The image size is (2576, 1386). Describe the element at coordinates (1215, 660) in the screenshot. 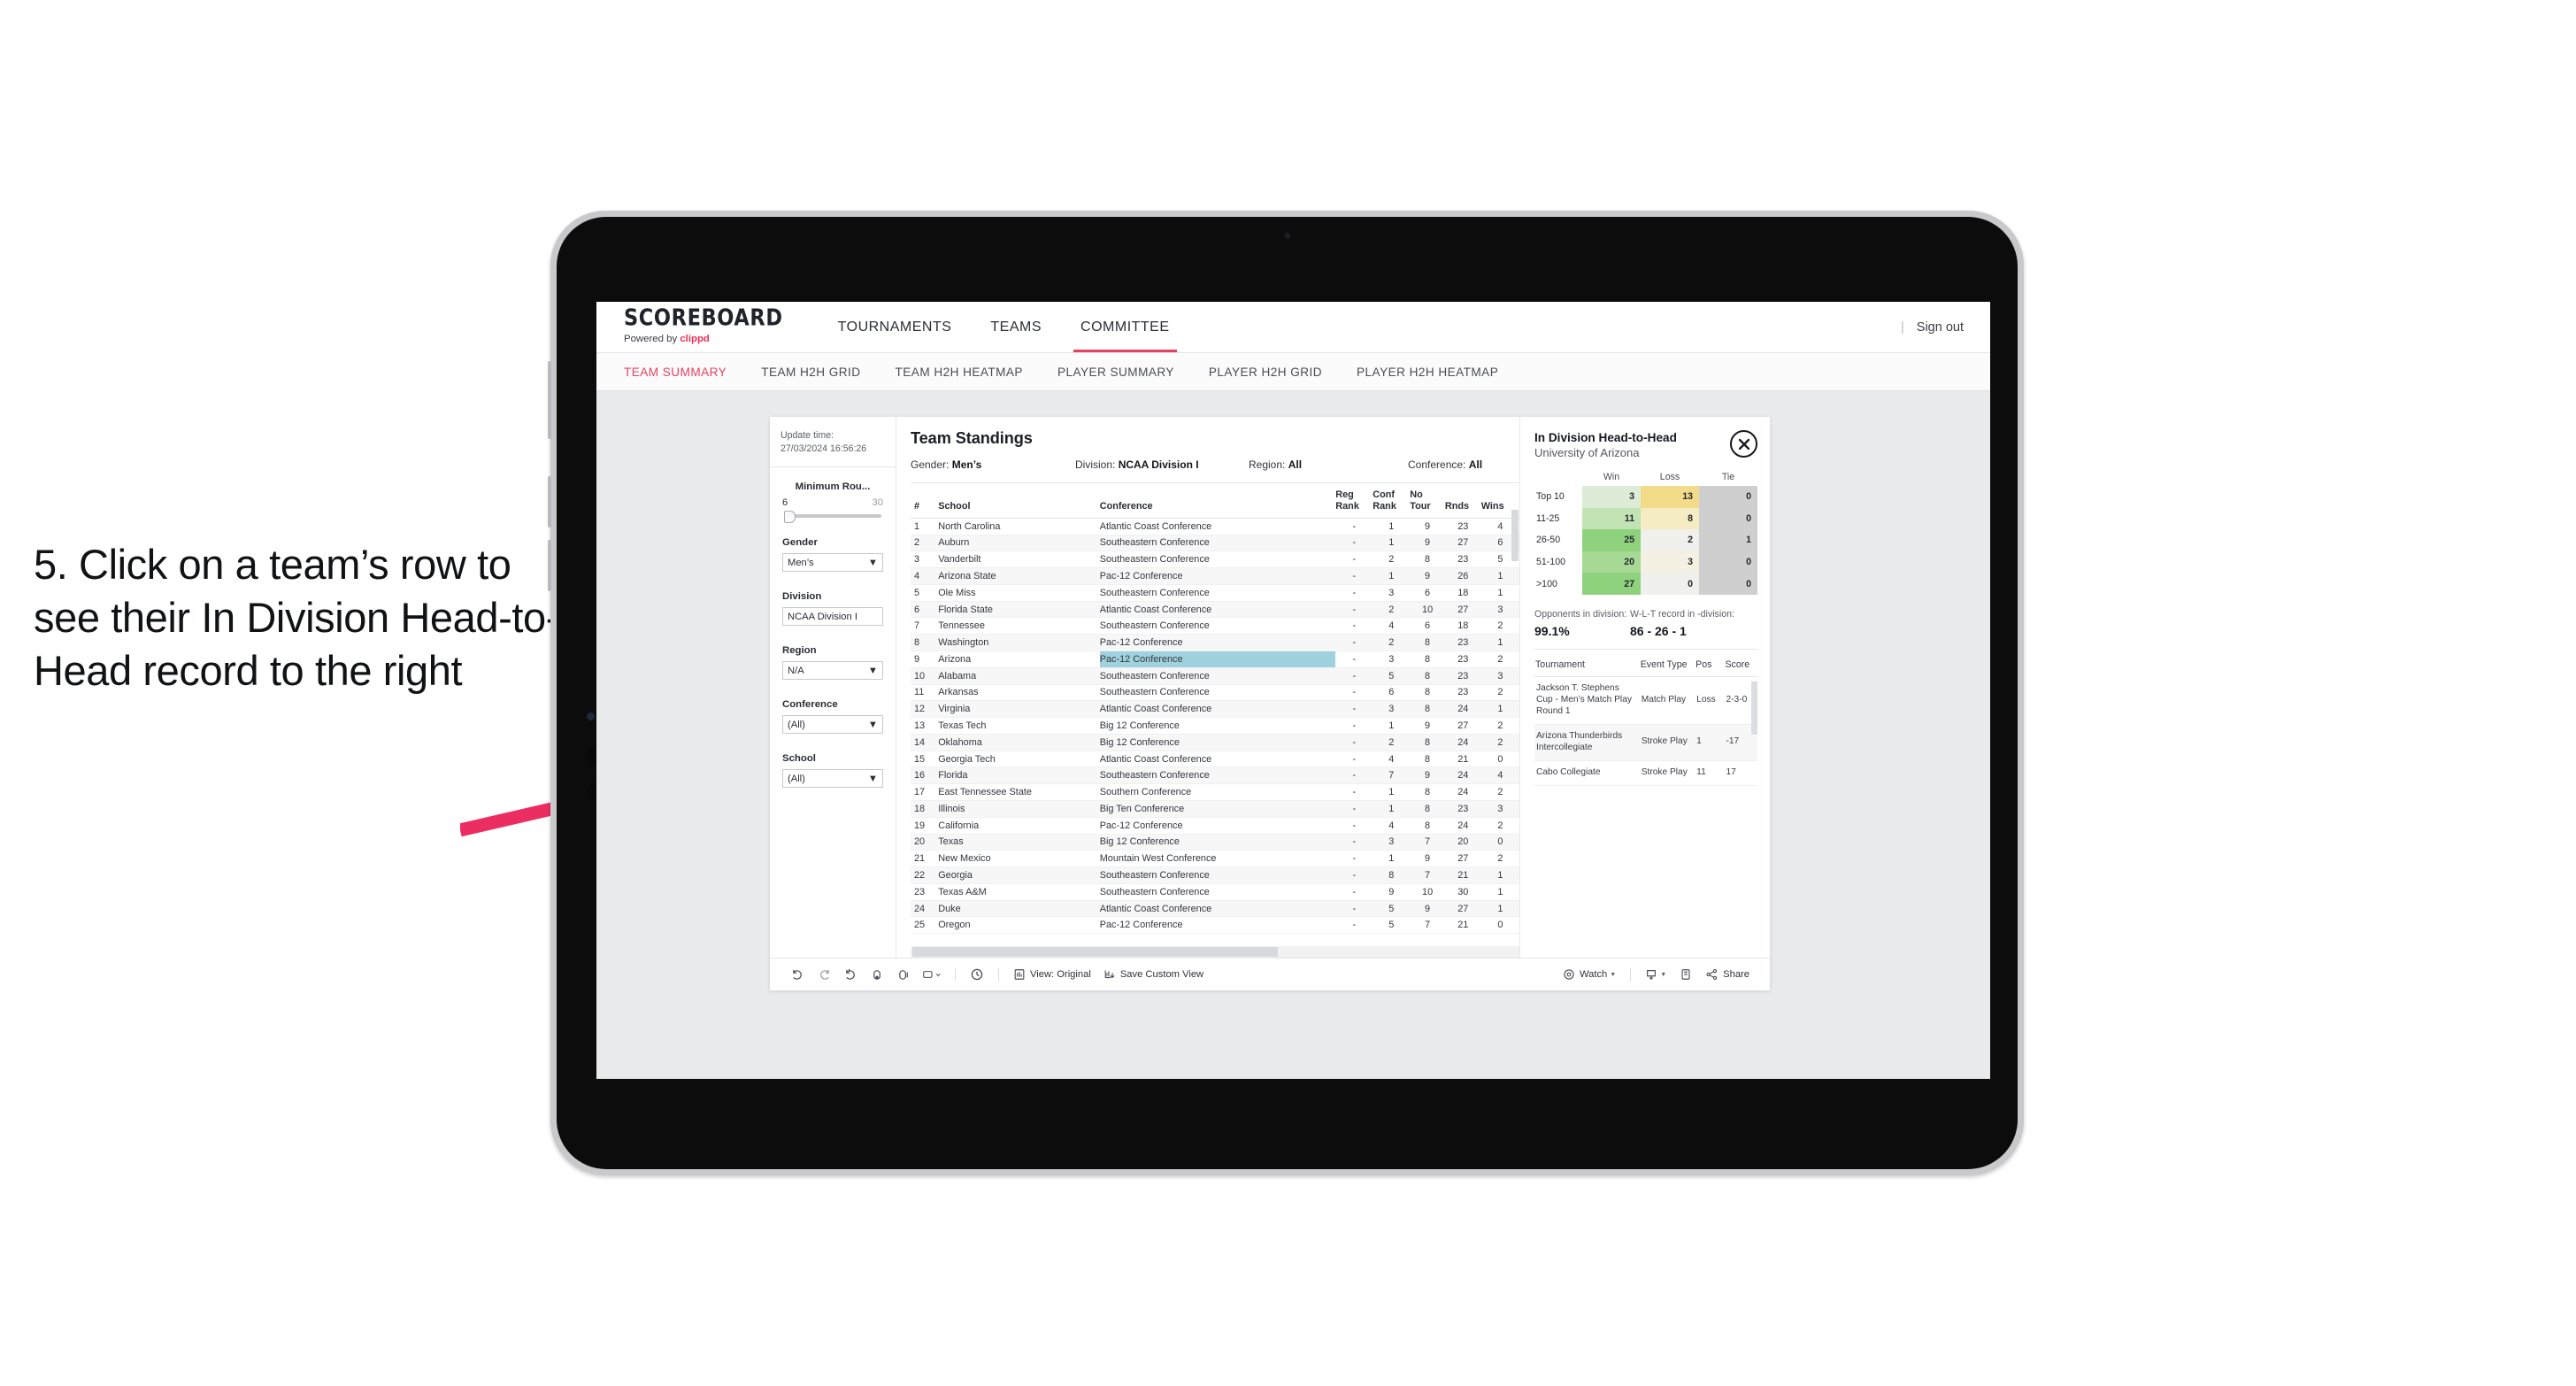

I see `table-row: 9 Arizona Pac-12 Conference -3 8 23 2` at that location.